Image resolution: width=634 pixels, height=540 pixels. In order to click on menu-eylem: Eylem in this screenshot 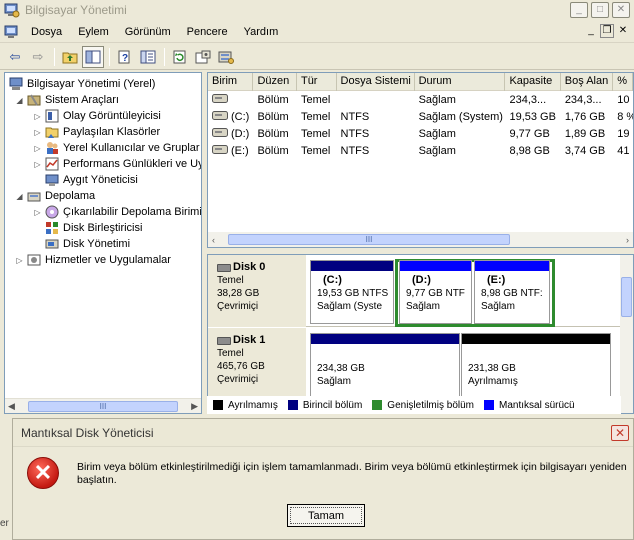, I will do `click(93, 32)`.